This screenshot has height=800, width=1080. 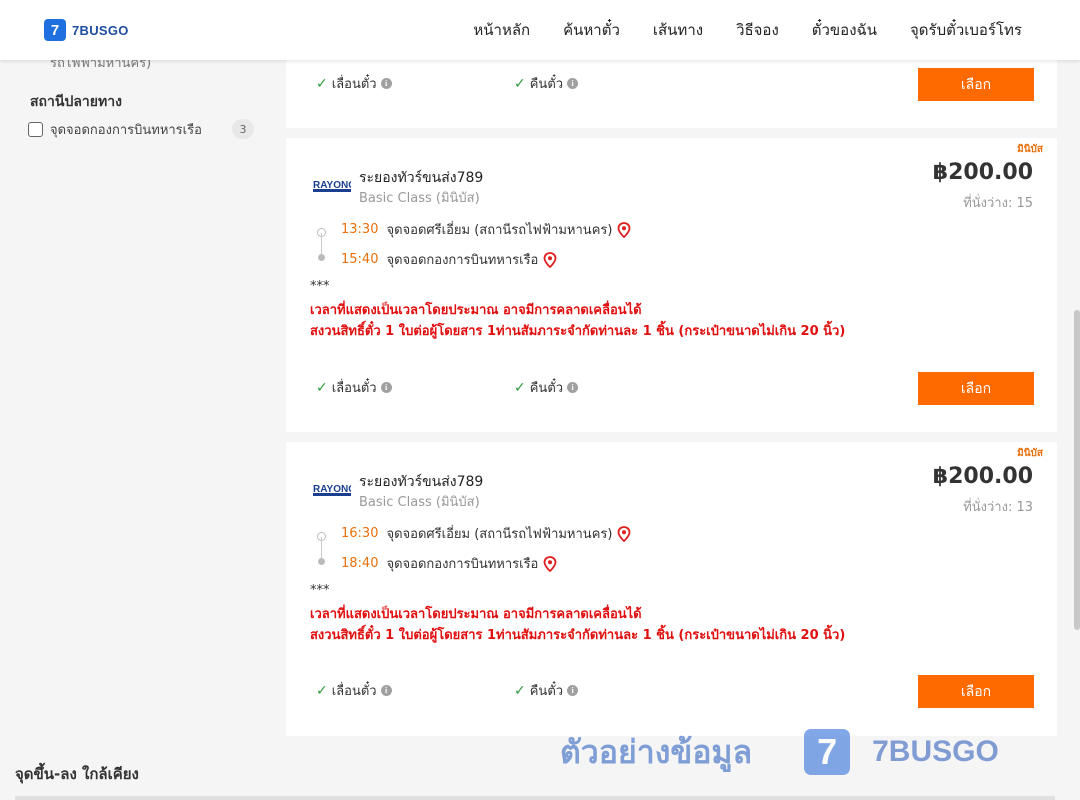 I want to click on arrival-stop: 18:40 จุดจอดกองการบินทหารเรือ, so click(x=449, y=563).